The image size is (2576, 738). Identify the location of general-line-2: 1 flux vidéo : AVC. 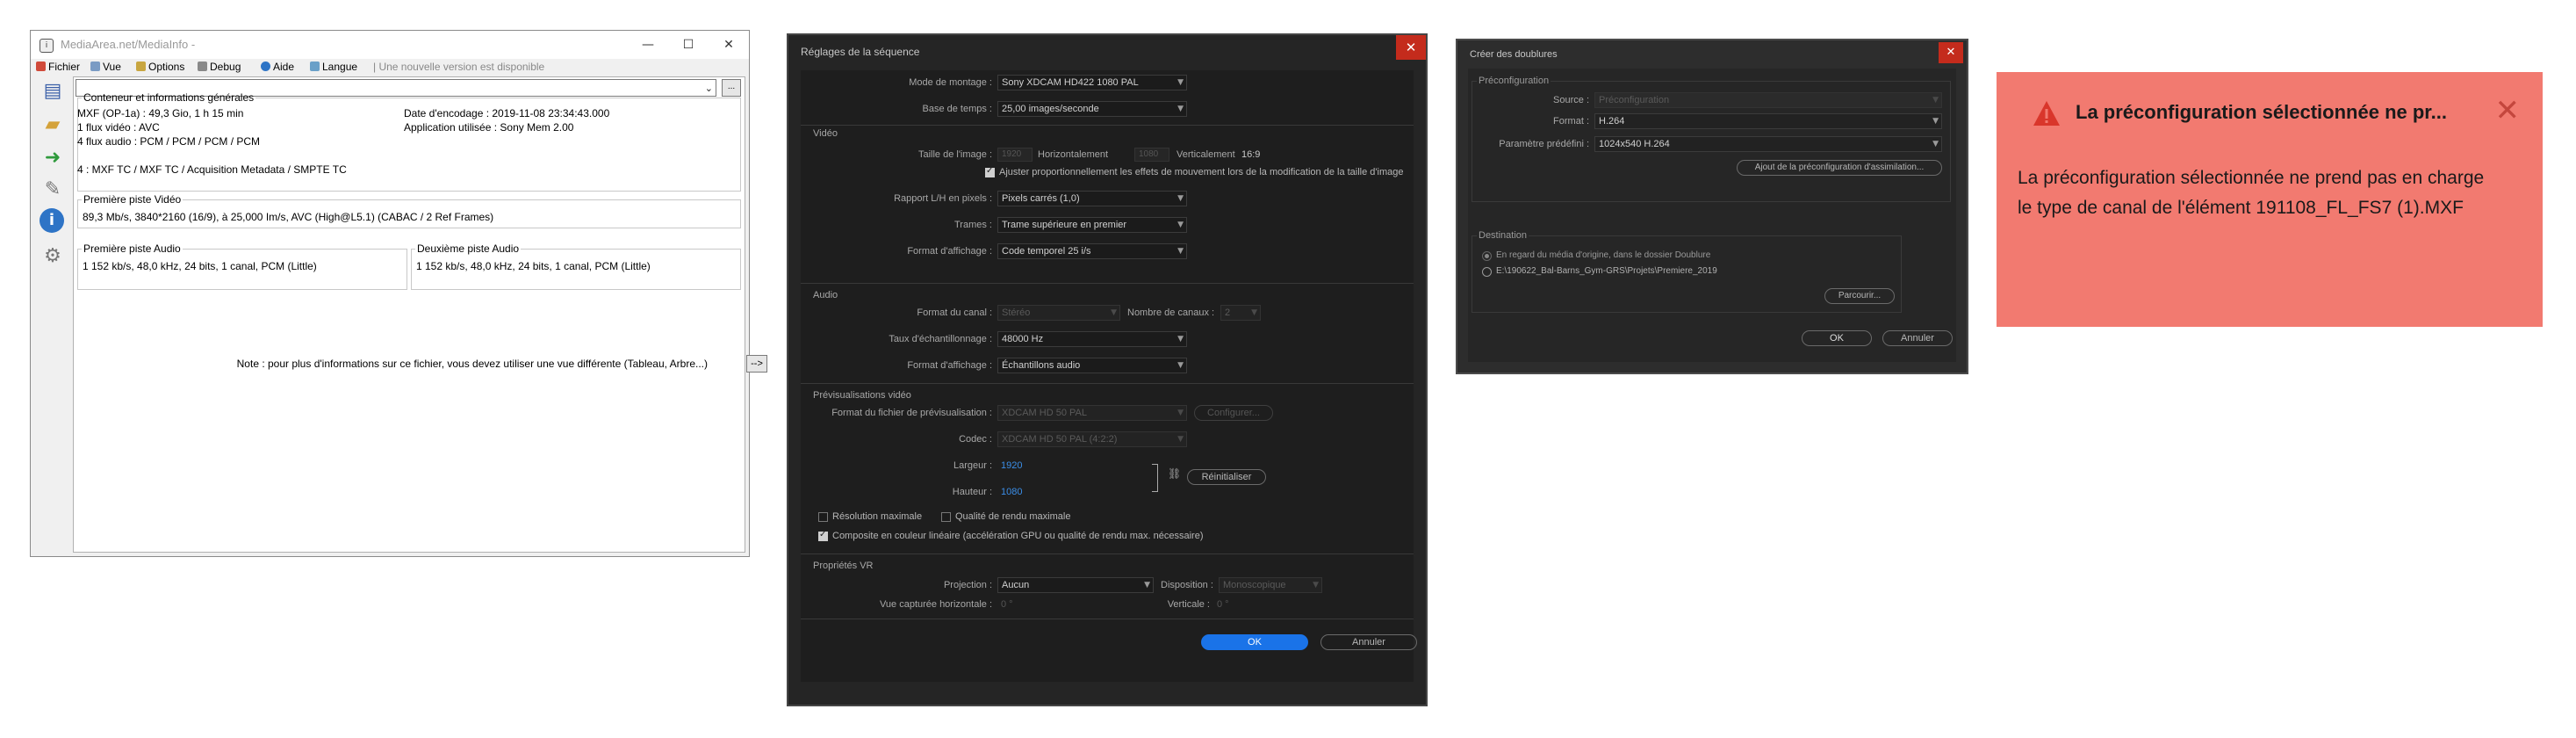
(118, 127).